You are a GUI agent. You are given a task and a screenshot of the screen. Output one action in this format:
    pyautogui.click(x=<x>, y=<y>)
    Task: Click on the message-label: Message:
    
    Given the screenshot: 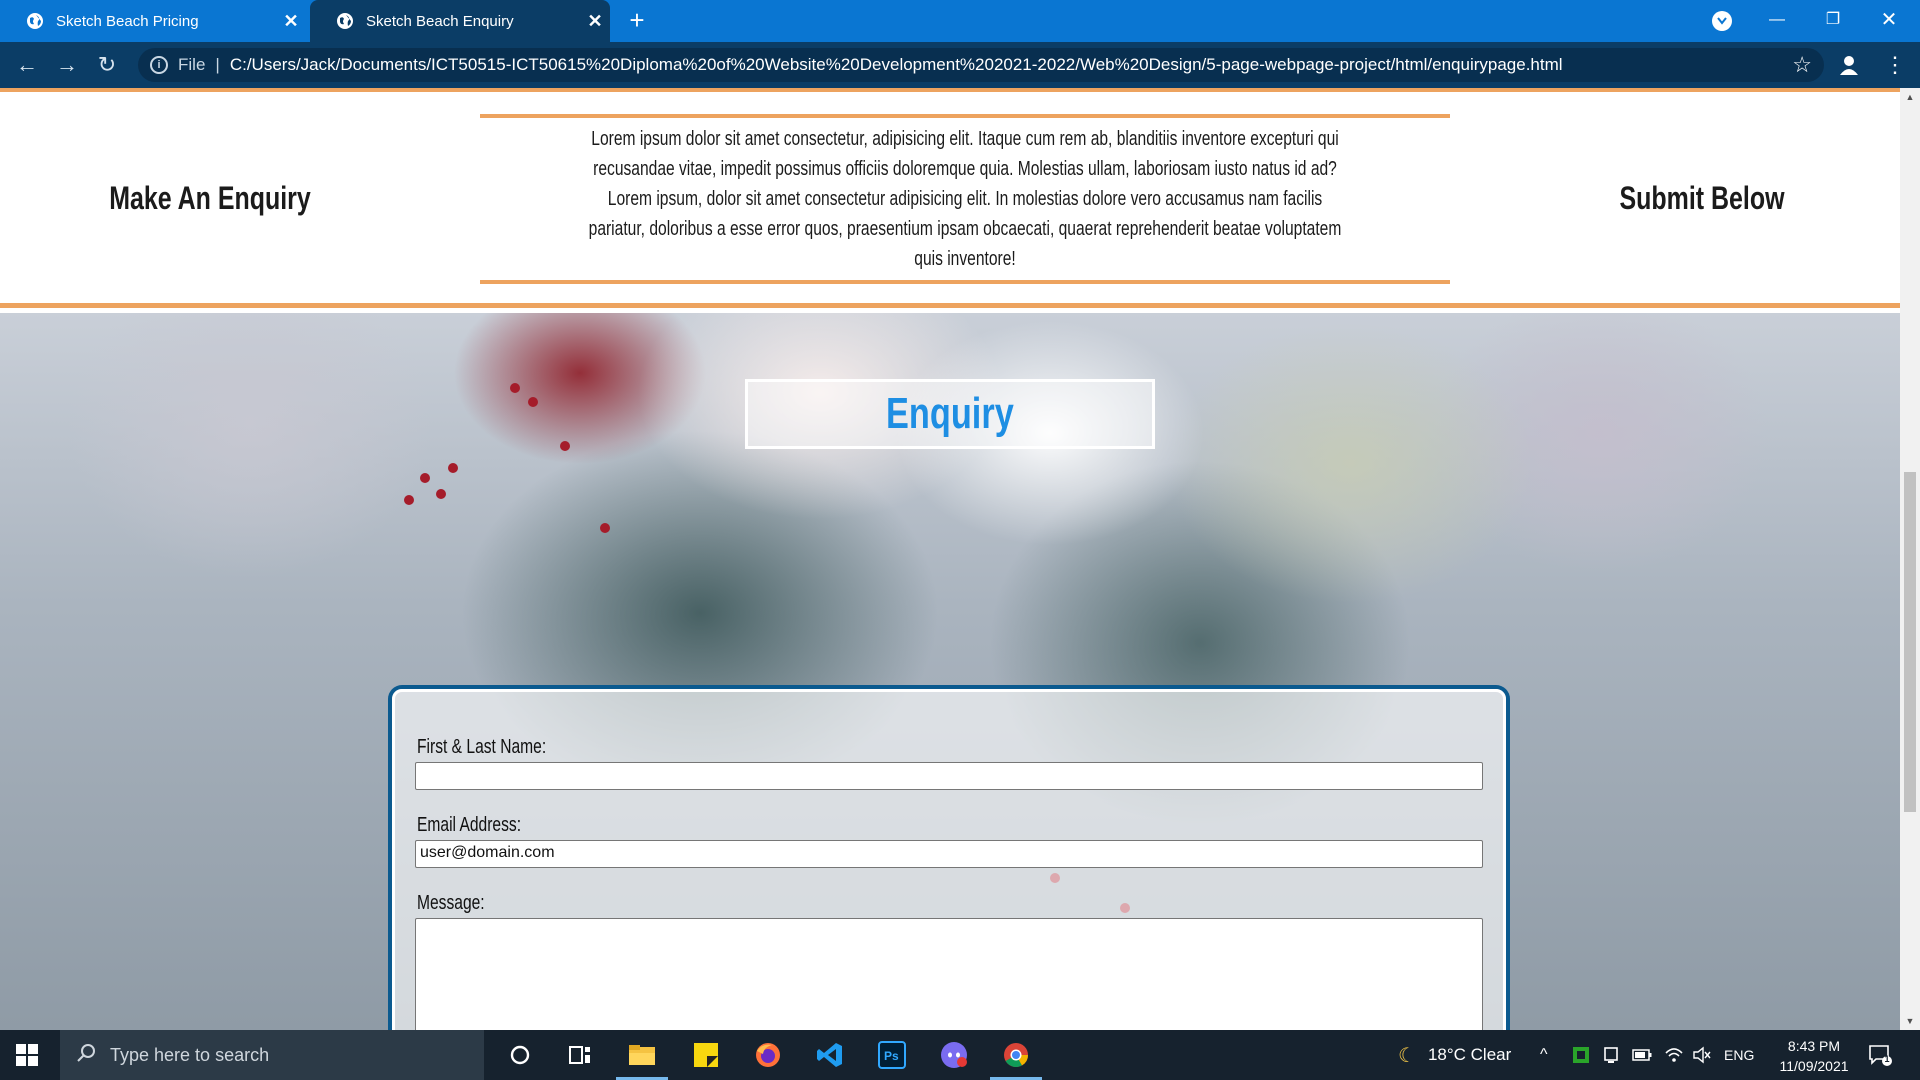 What is the action you would take?
    pyautogui.click(x=451, y=903)
    